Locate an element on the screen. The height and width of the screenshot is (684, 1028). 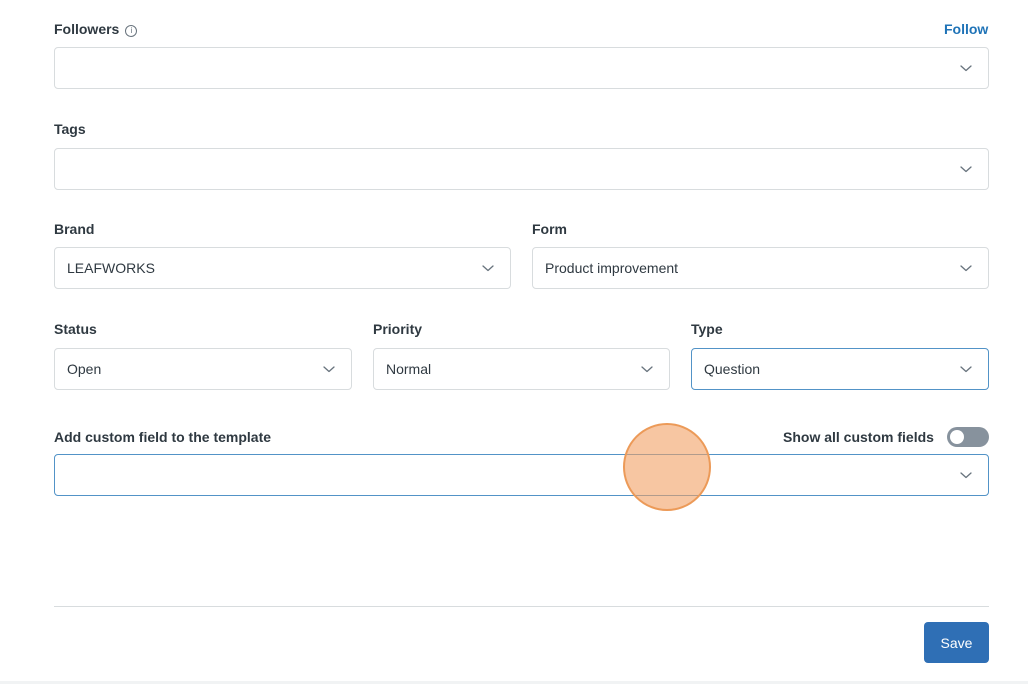
form-label: Form is located at coordinates (549, 229).